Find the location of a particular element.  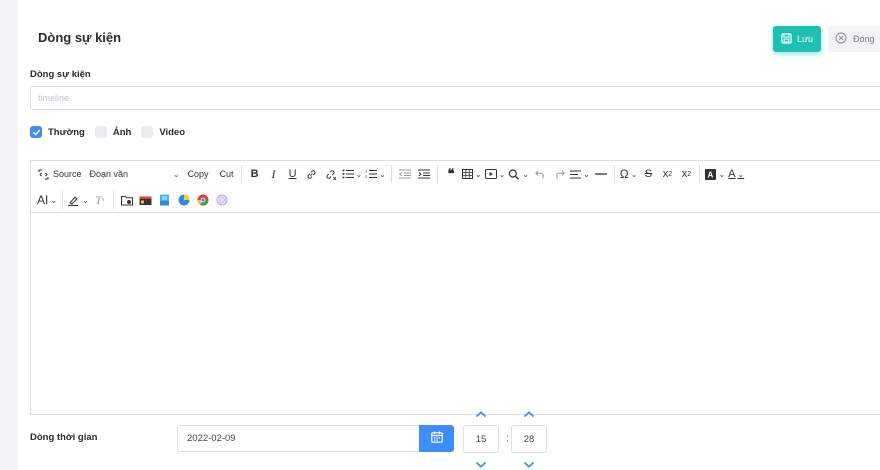

page-title: Dòng sự kiện is located at coordinates (80, 37).